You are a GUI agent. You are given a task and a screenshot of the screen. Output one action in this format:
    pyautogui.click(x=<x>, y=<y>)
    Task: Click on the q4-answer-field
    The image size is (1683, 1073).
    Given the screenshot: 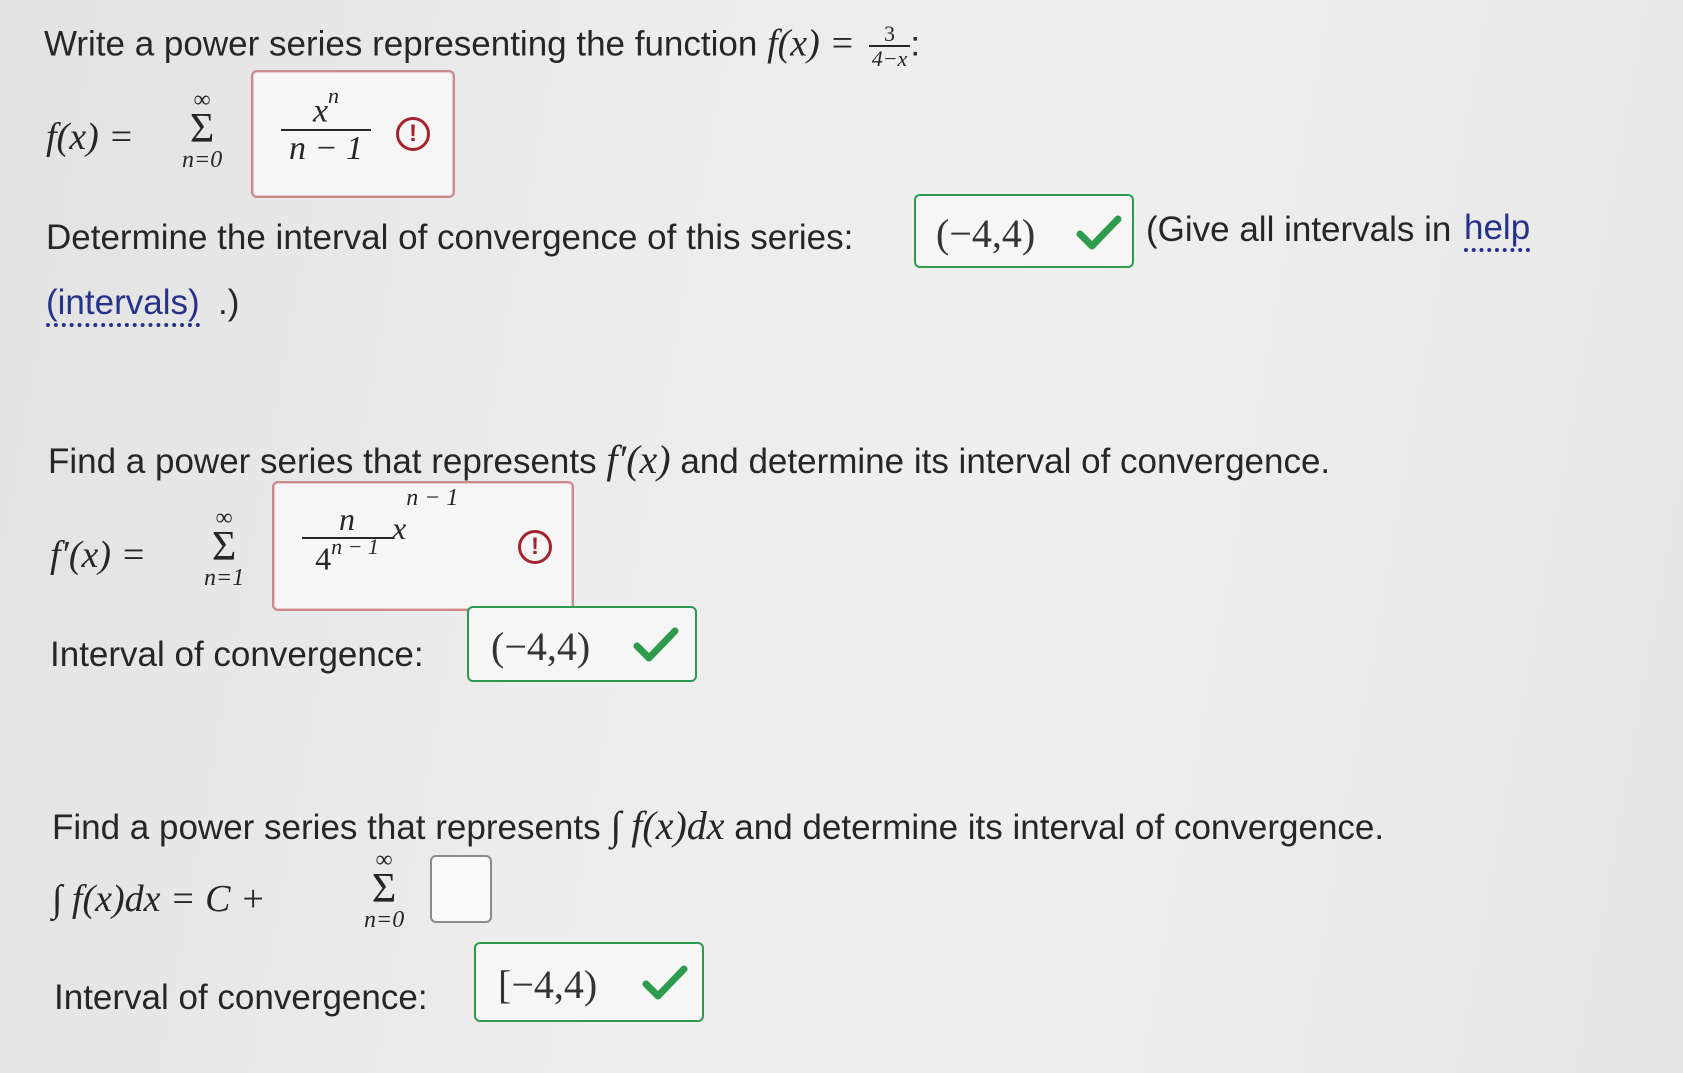 What is the action you would take?
    pyautogui.click(x=461, y=889)
    